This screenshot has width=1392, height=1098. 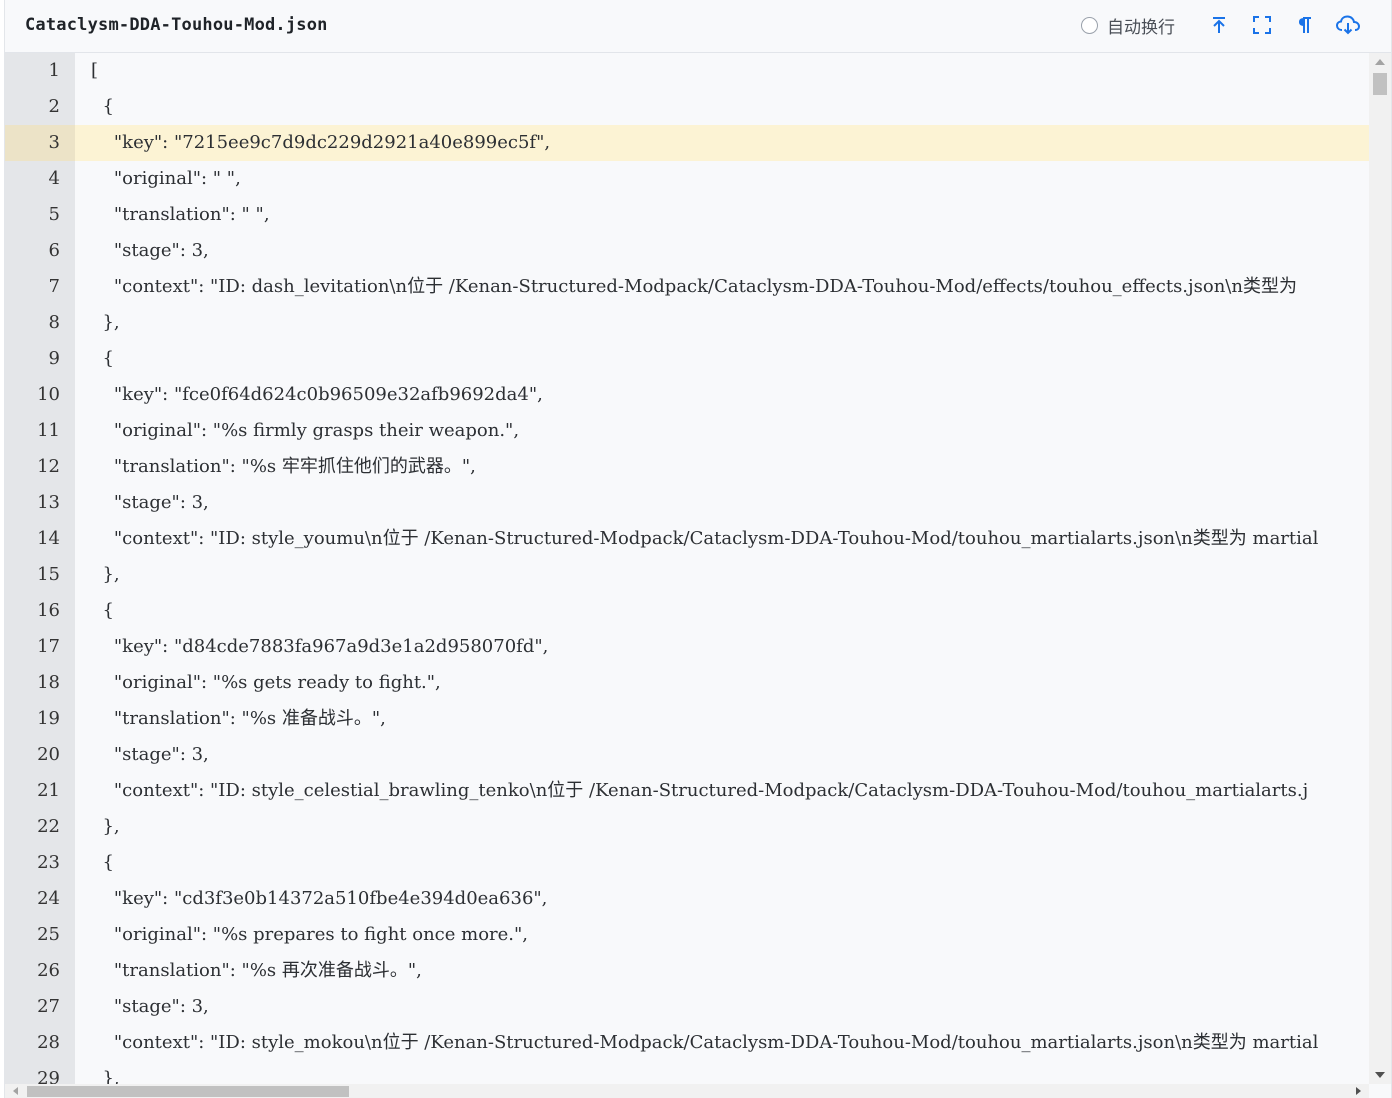 What do you see at coordinates (15, 1091) in the screenshot?
I see `scroll-left-arrow-icon` at bounding box center [15, 1091].